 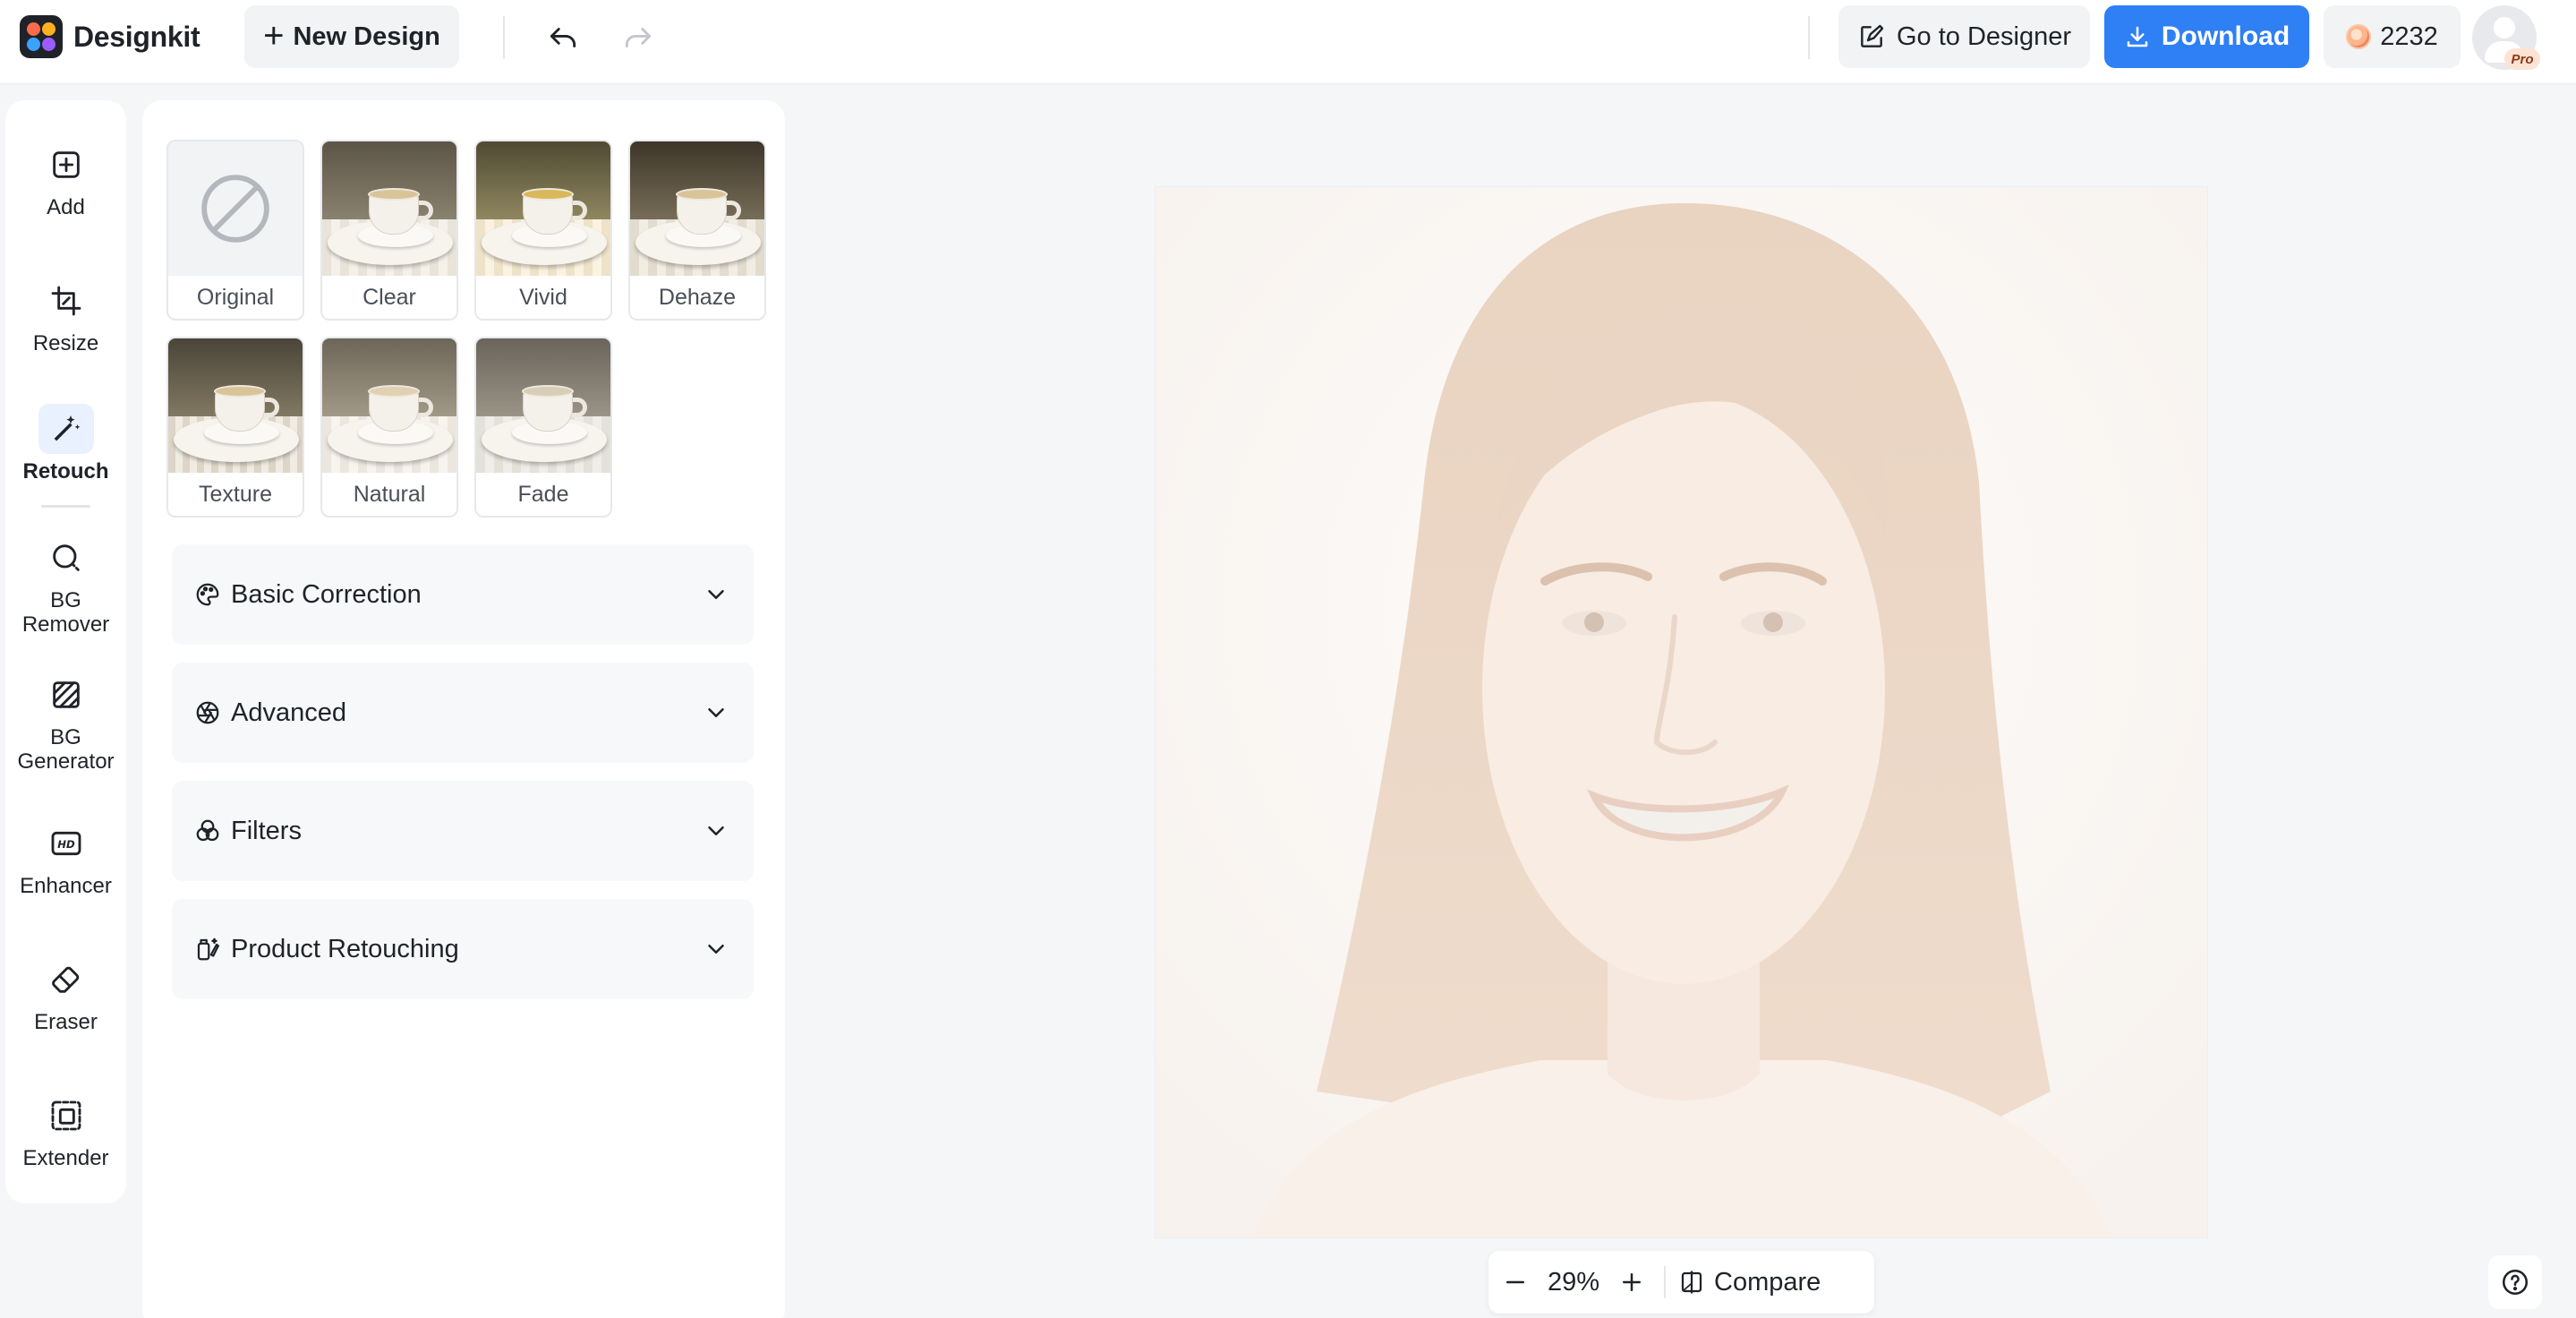 What do you see at coordinates (463, 713) in the screenshot?
I see `section-advanced: Advanced` at bounding box center [463, 713].